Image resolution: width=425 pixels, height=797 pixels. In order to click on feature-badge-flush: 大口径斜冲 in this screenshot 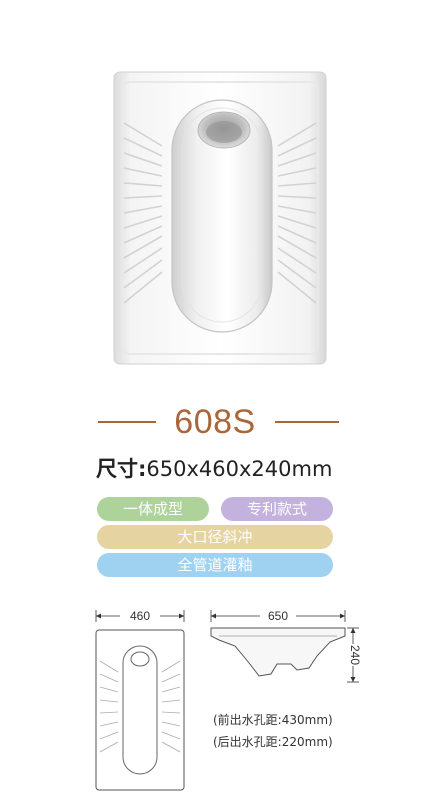, I will do `click(215, 537)`.